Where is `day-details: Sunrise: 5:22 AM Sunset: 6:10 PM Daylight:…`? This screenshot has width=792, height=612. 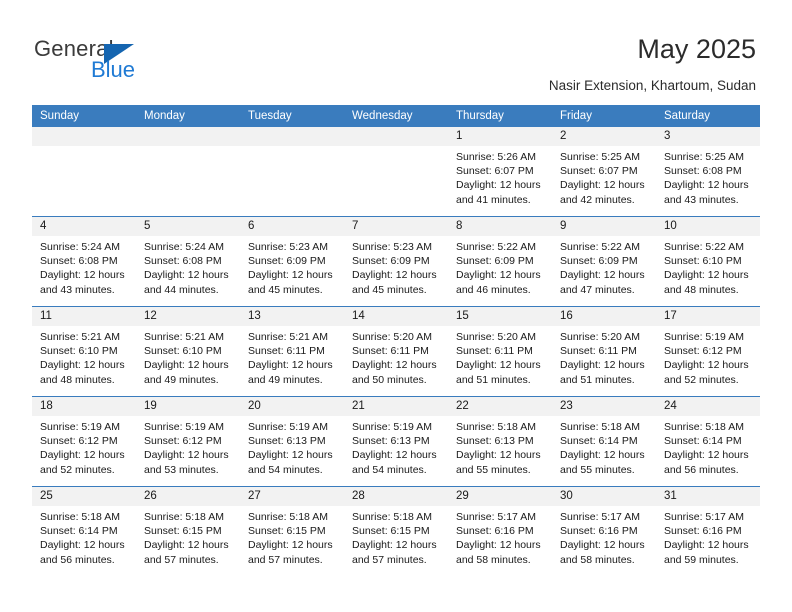 day-details: Sunrise: 5:22 AM Sunset: 6:10 PM Daylight:… is located at coordinates (708, 266).